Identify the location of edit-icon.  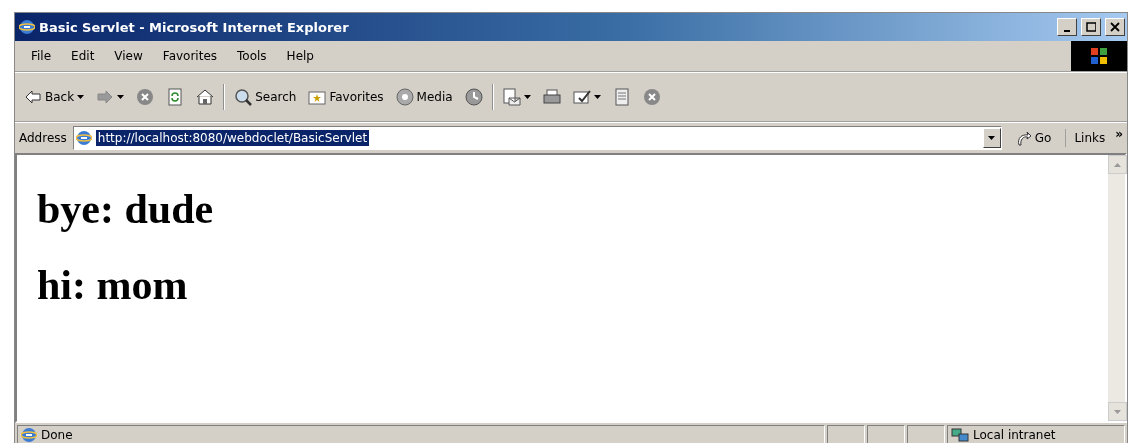
(581, 97).